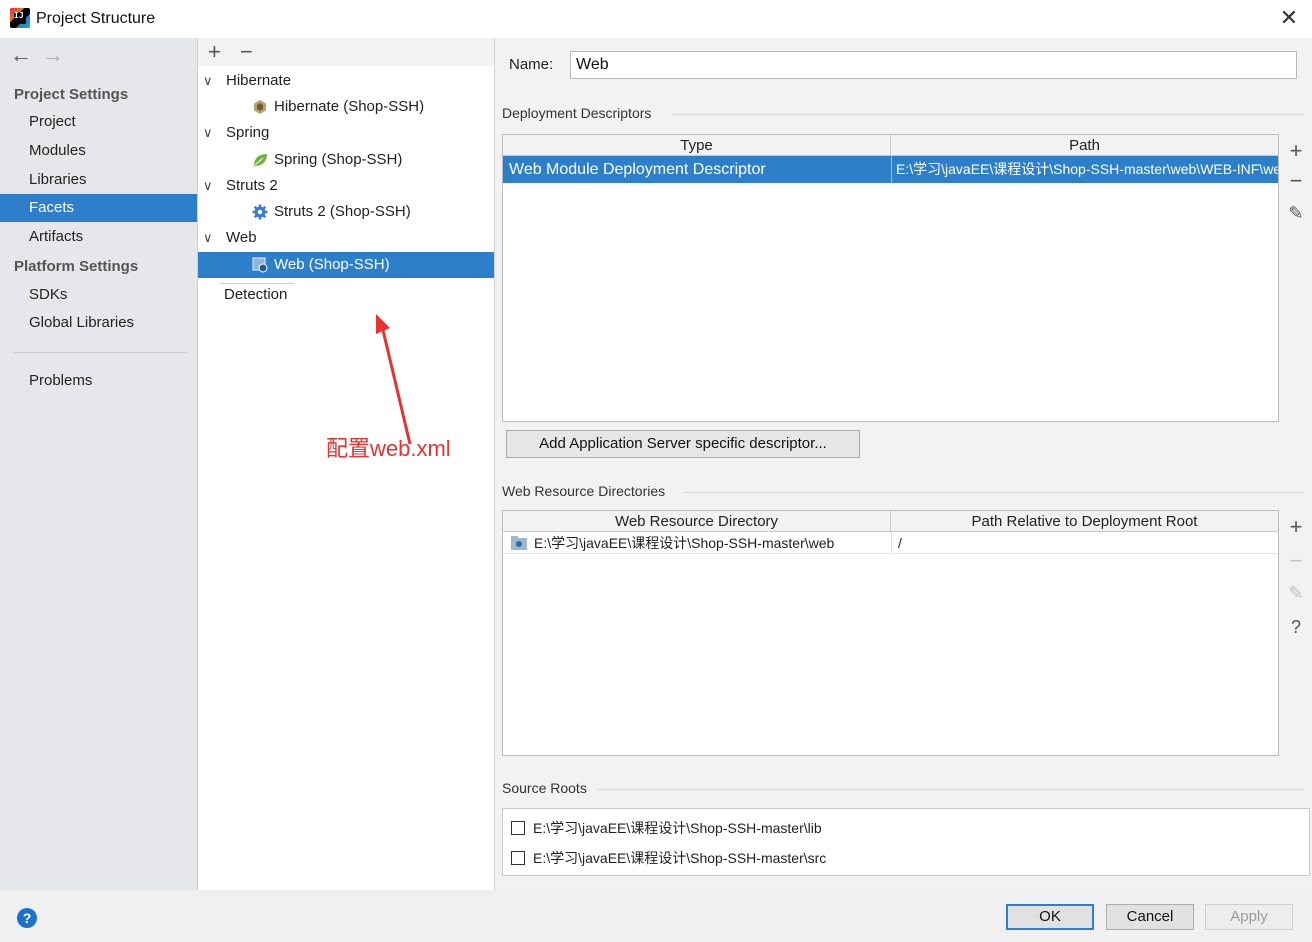 This screenshot has width=1312, height=942. Describe the element at coordinates (98, 151) in the screenshot. I see `sidebar-item-modules: Modules` at that location.